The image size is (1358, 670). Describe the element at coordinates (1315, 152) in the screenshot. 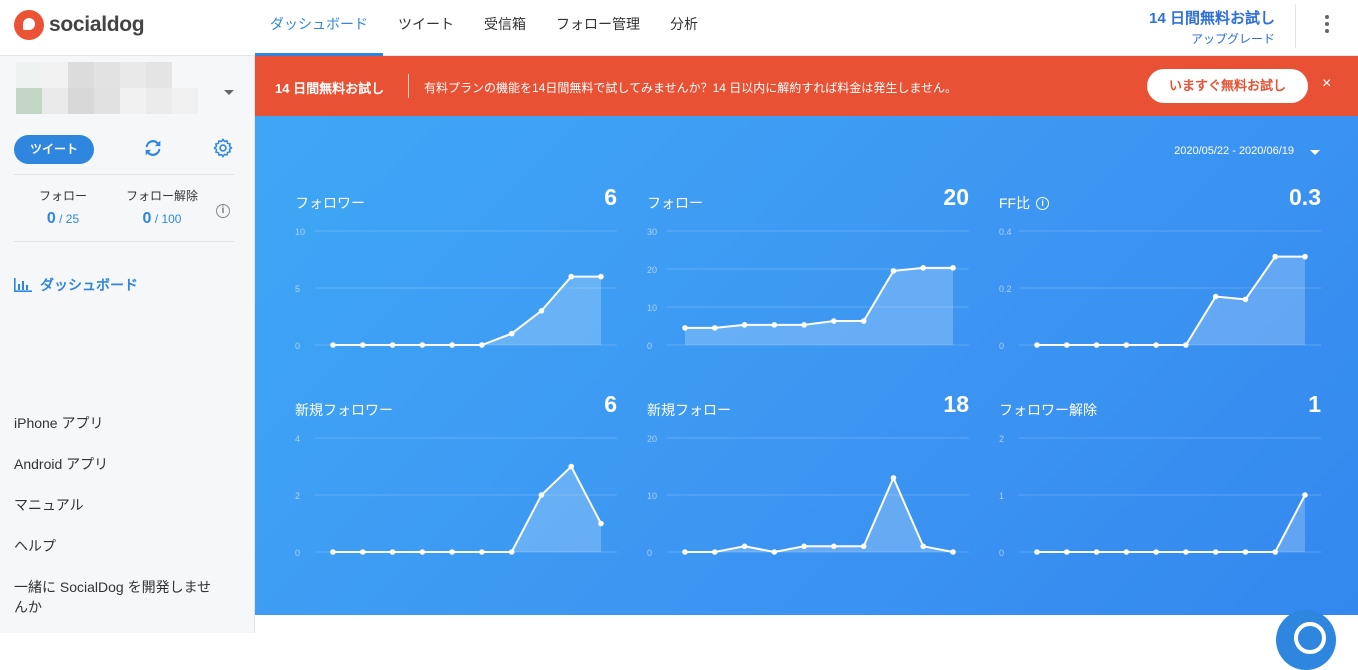

I see `chevron-down-icon` at that location.